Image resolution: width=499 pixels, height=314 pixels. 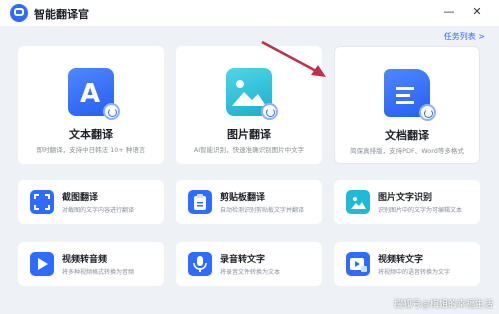 I want to click on arrow-head, so click(x=318, y=71).